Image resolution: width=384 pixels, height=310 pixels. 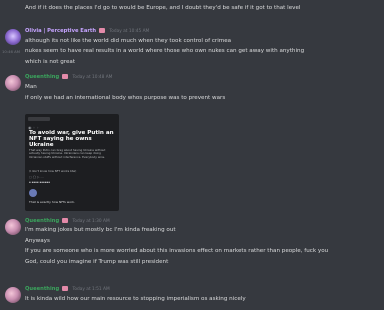 I want to click on timestamp: Today at 10:48 AM, so click(x=92, y=77).